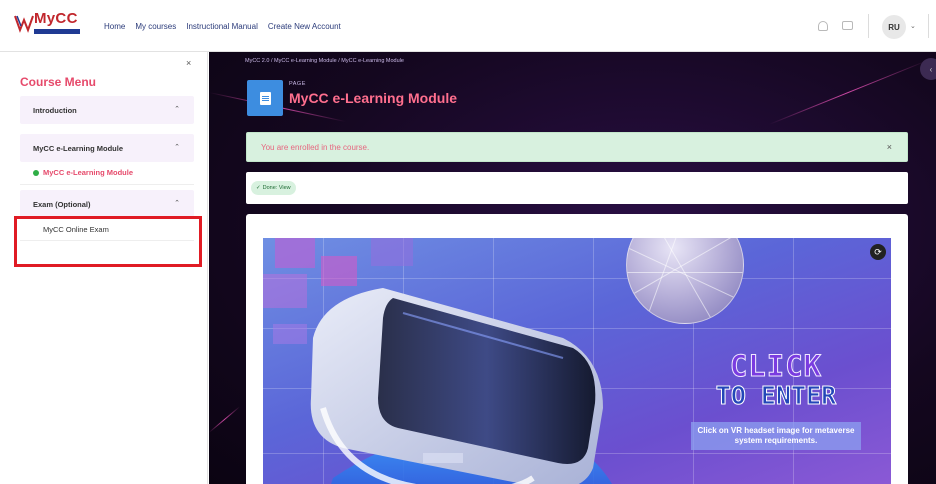 The width and height of the screenshot is (936, 484). Describe the element at coordinates (265, 98) in the screenshot. I see `page-document-icon` at that location.